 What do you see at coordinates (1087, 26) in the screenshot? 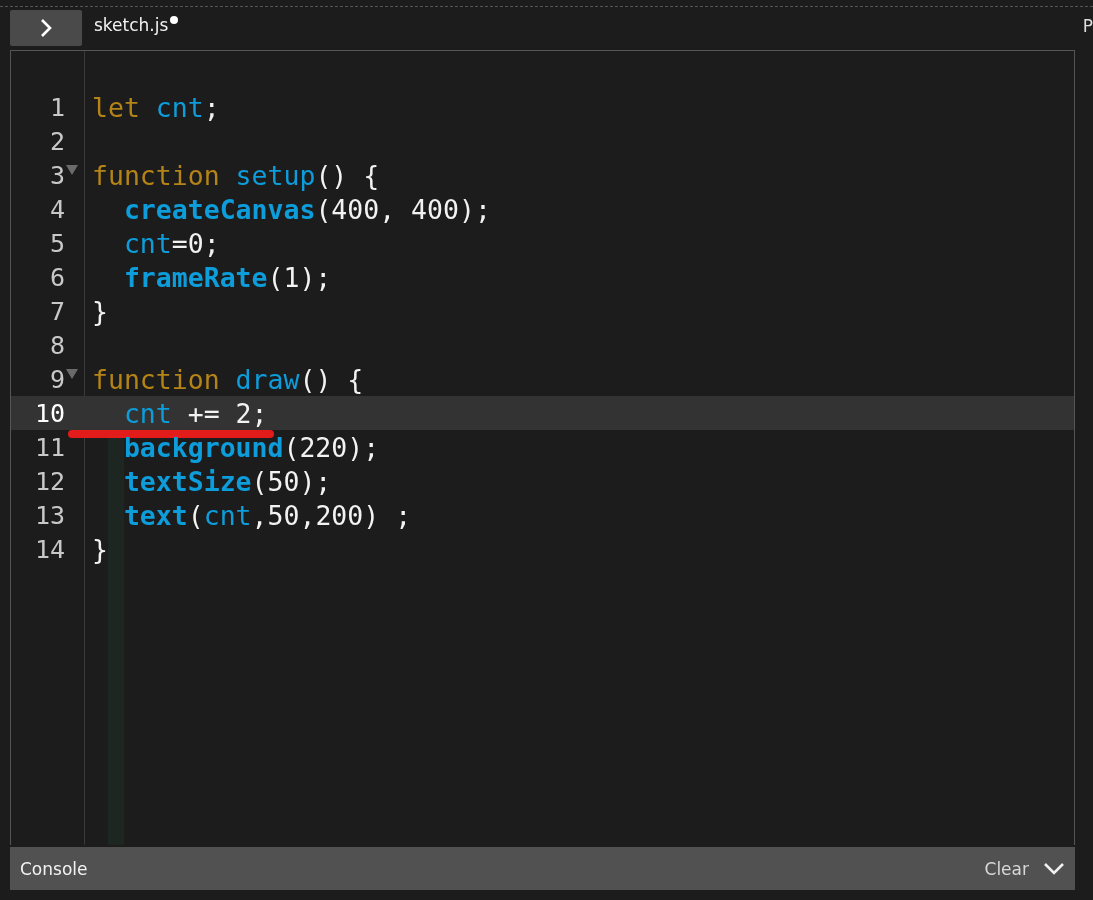
I see `cut-off-text: P` at bounding box center [1087, 26].